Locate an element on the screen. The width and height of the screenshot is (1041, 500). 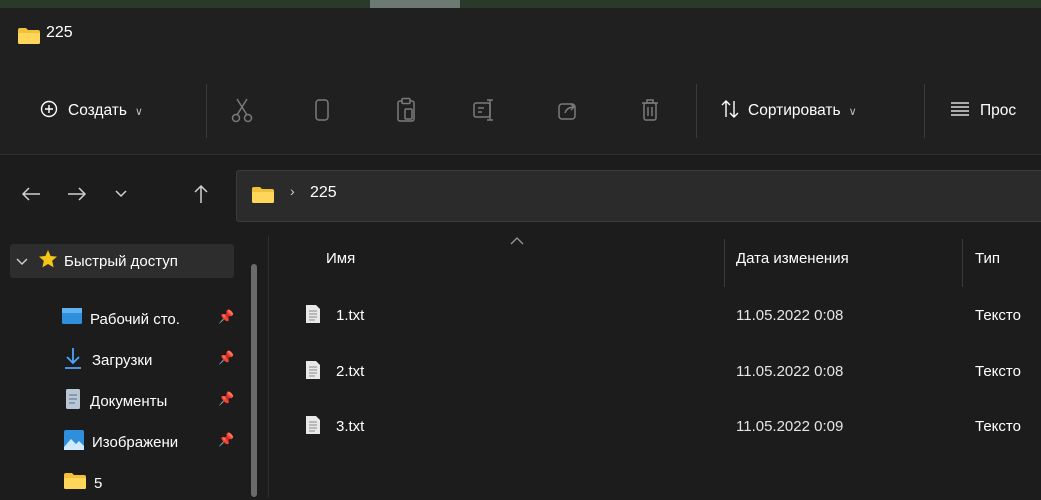
recent-locations-chevron-icon is located at coordinates (121, 194).